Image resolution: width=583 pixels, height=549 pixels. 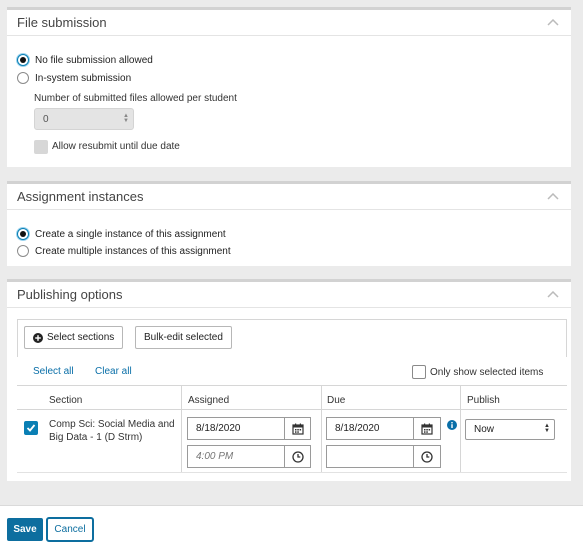 I want to click on bulk-edit-button: Bulk-edit selected, so click(x=183, y=337).